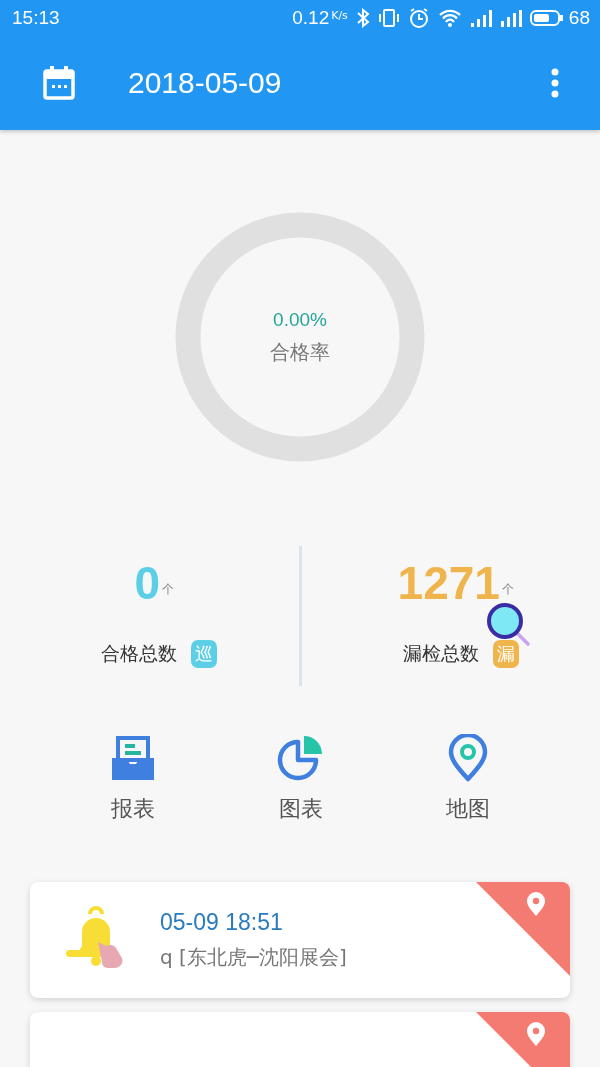 The width and height of the screenshot is (600, 1067). What do you see at coordinates (59, 83) in the screenshot?
I see `calendar-icon` at bounding box center [59, 83].